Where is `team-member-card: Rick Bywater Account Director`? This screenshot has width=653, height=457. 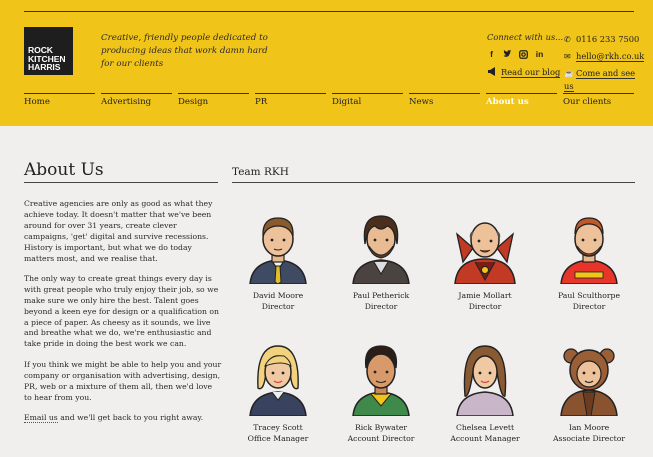
team-member-card: Rick Bywater Account Director is located at coordinates (381, 390).